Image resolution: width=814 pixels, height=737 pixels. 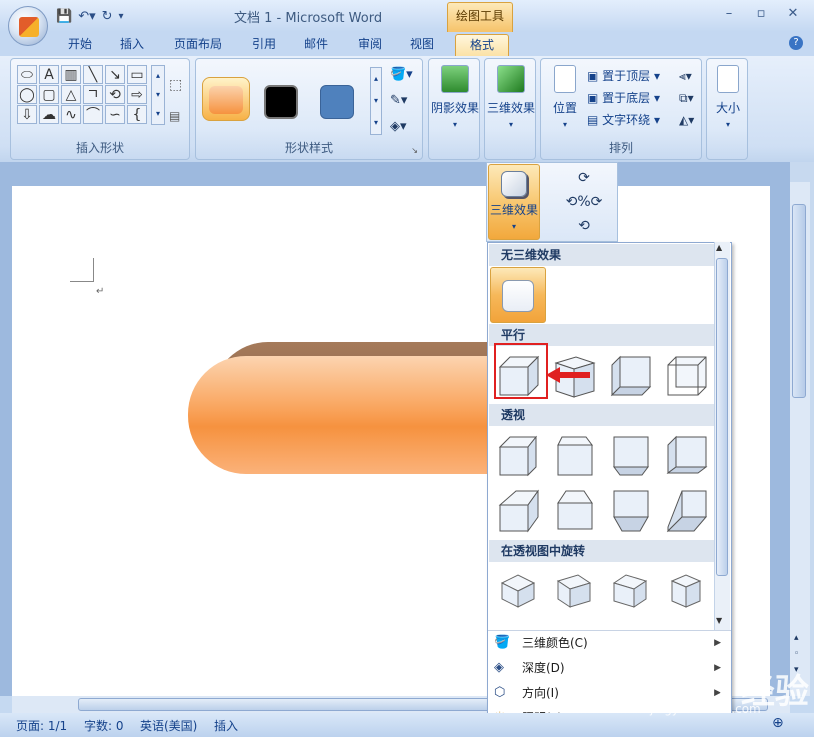 What do you see at coordinates (514, 184) in the screenshot?
I see `3d-cube-icon` at bounding box center [514, 184].